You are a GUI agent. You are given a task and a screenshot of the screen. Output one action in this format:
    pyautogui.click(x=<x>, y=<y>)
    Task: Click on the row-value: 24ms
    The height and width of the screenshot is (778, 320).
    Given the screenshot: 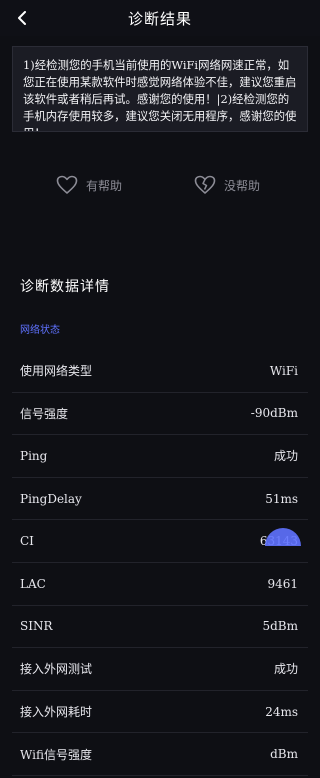 What is the action you would take?
    pyautogui.click(x=281, y=711)
    